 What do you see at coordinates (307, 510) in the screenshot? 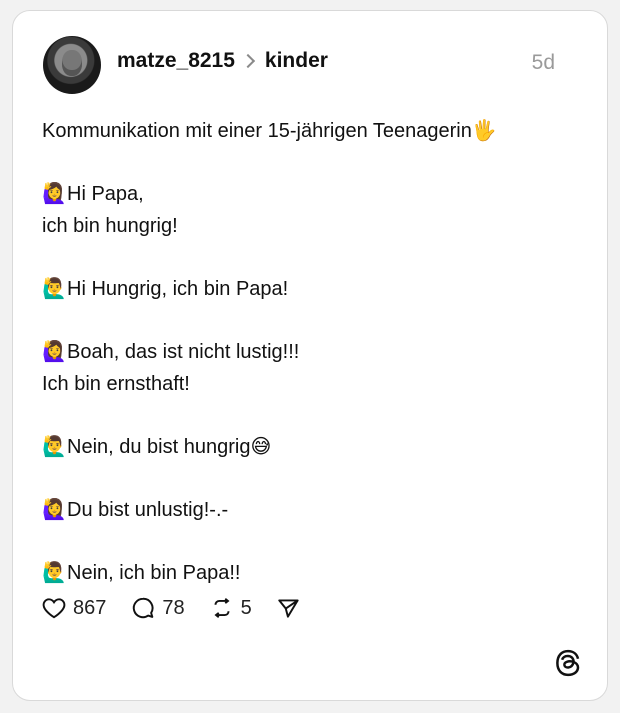
I see `post-line: 🙋‍♀️Du bist unlustig!-.-` at bounding box center [307, 510].